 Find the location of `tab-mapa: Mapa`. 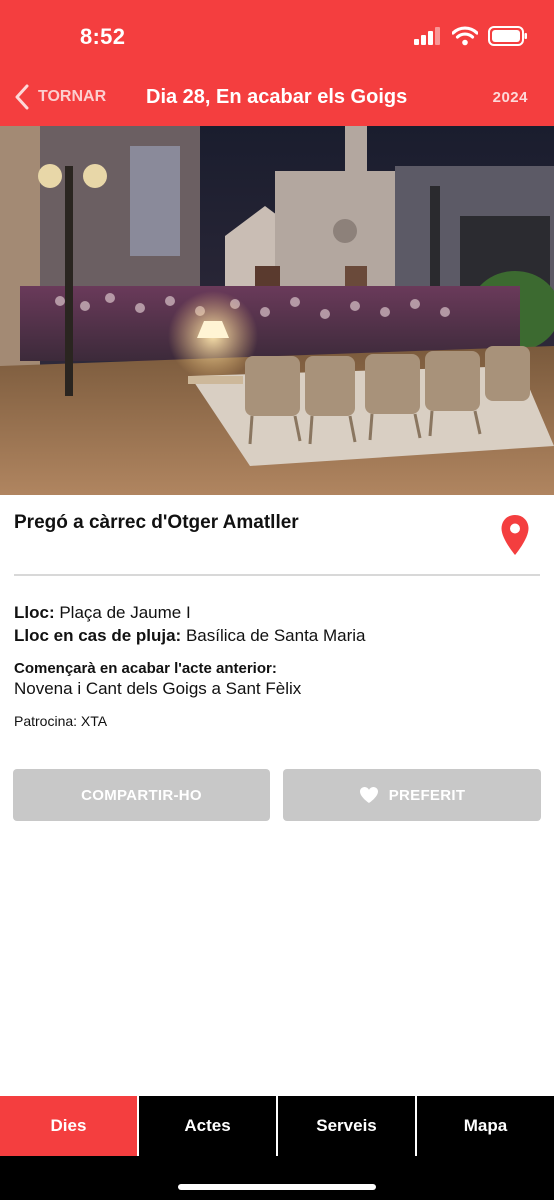

tab-mapa: Mapa is located at coordinates (484, 1126).